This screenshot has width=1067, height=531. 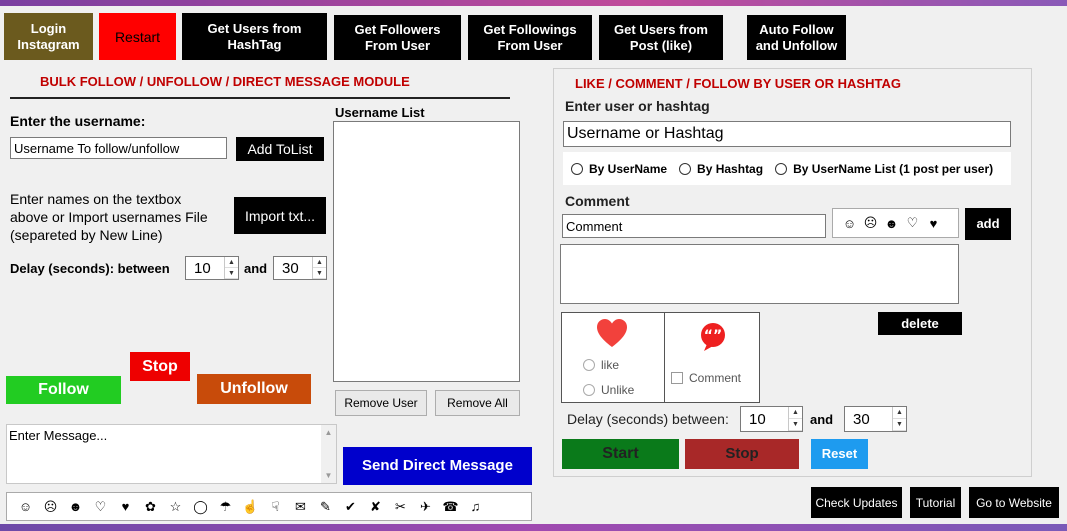 What do you see at coordinates (730, 168) in the screenshot?
I see `radio-by-hashtag-label: By Hashtag` at bounding box center [730, 168].